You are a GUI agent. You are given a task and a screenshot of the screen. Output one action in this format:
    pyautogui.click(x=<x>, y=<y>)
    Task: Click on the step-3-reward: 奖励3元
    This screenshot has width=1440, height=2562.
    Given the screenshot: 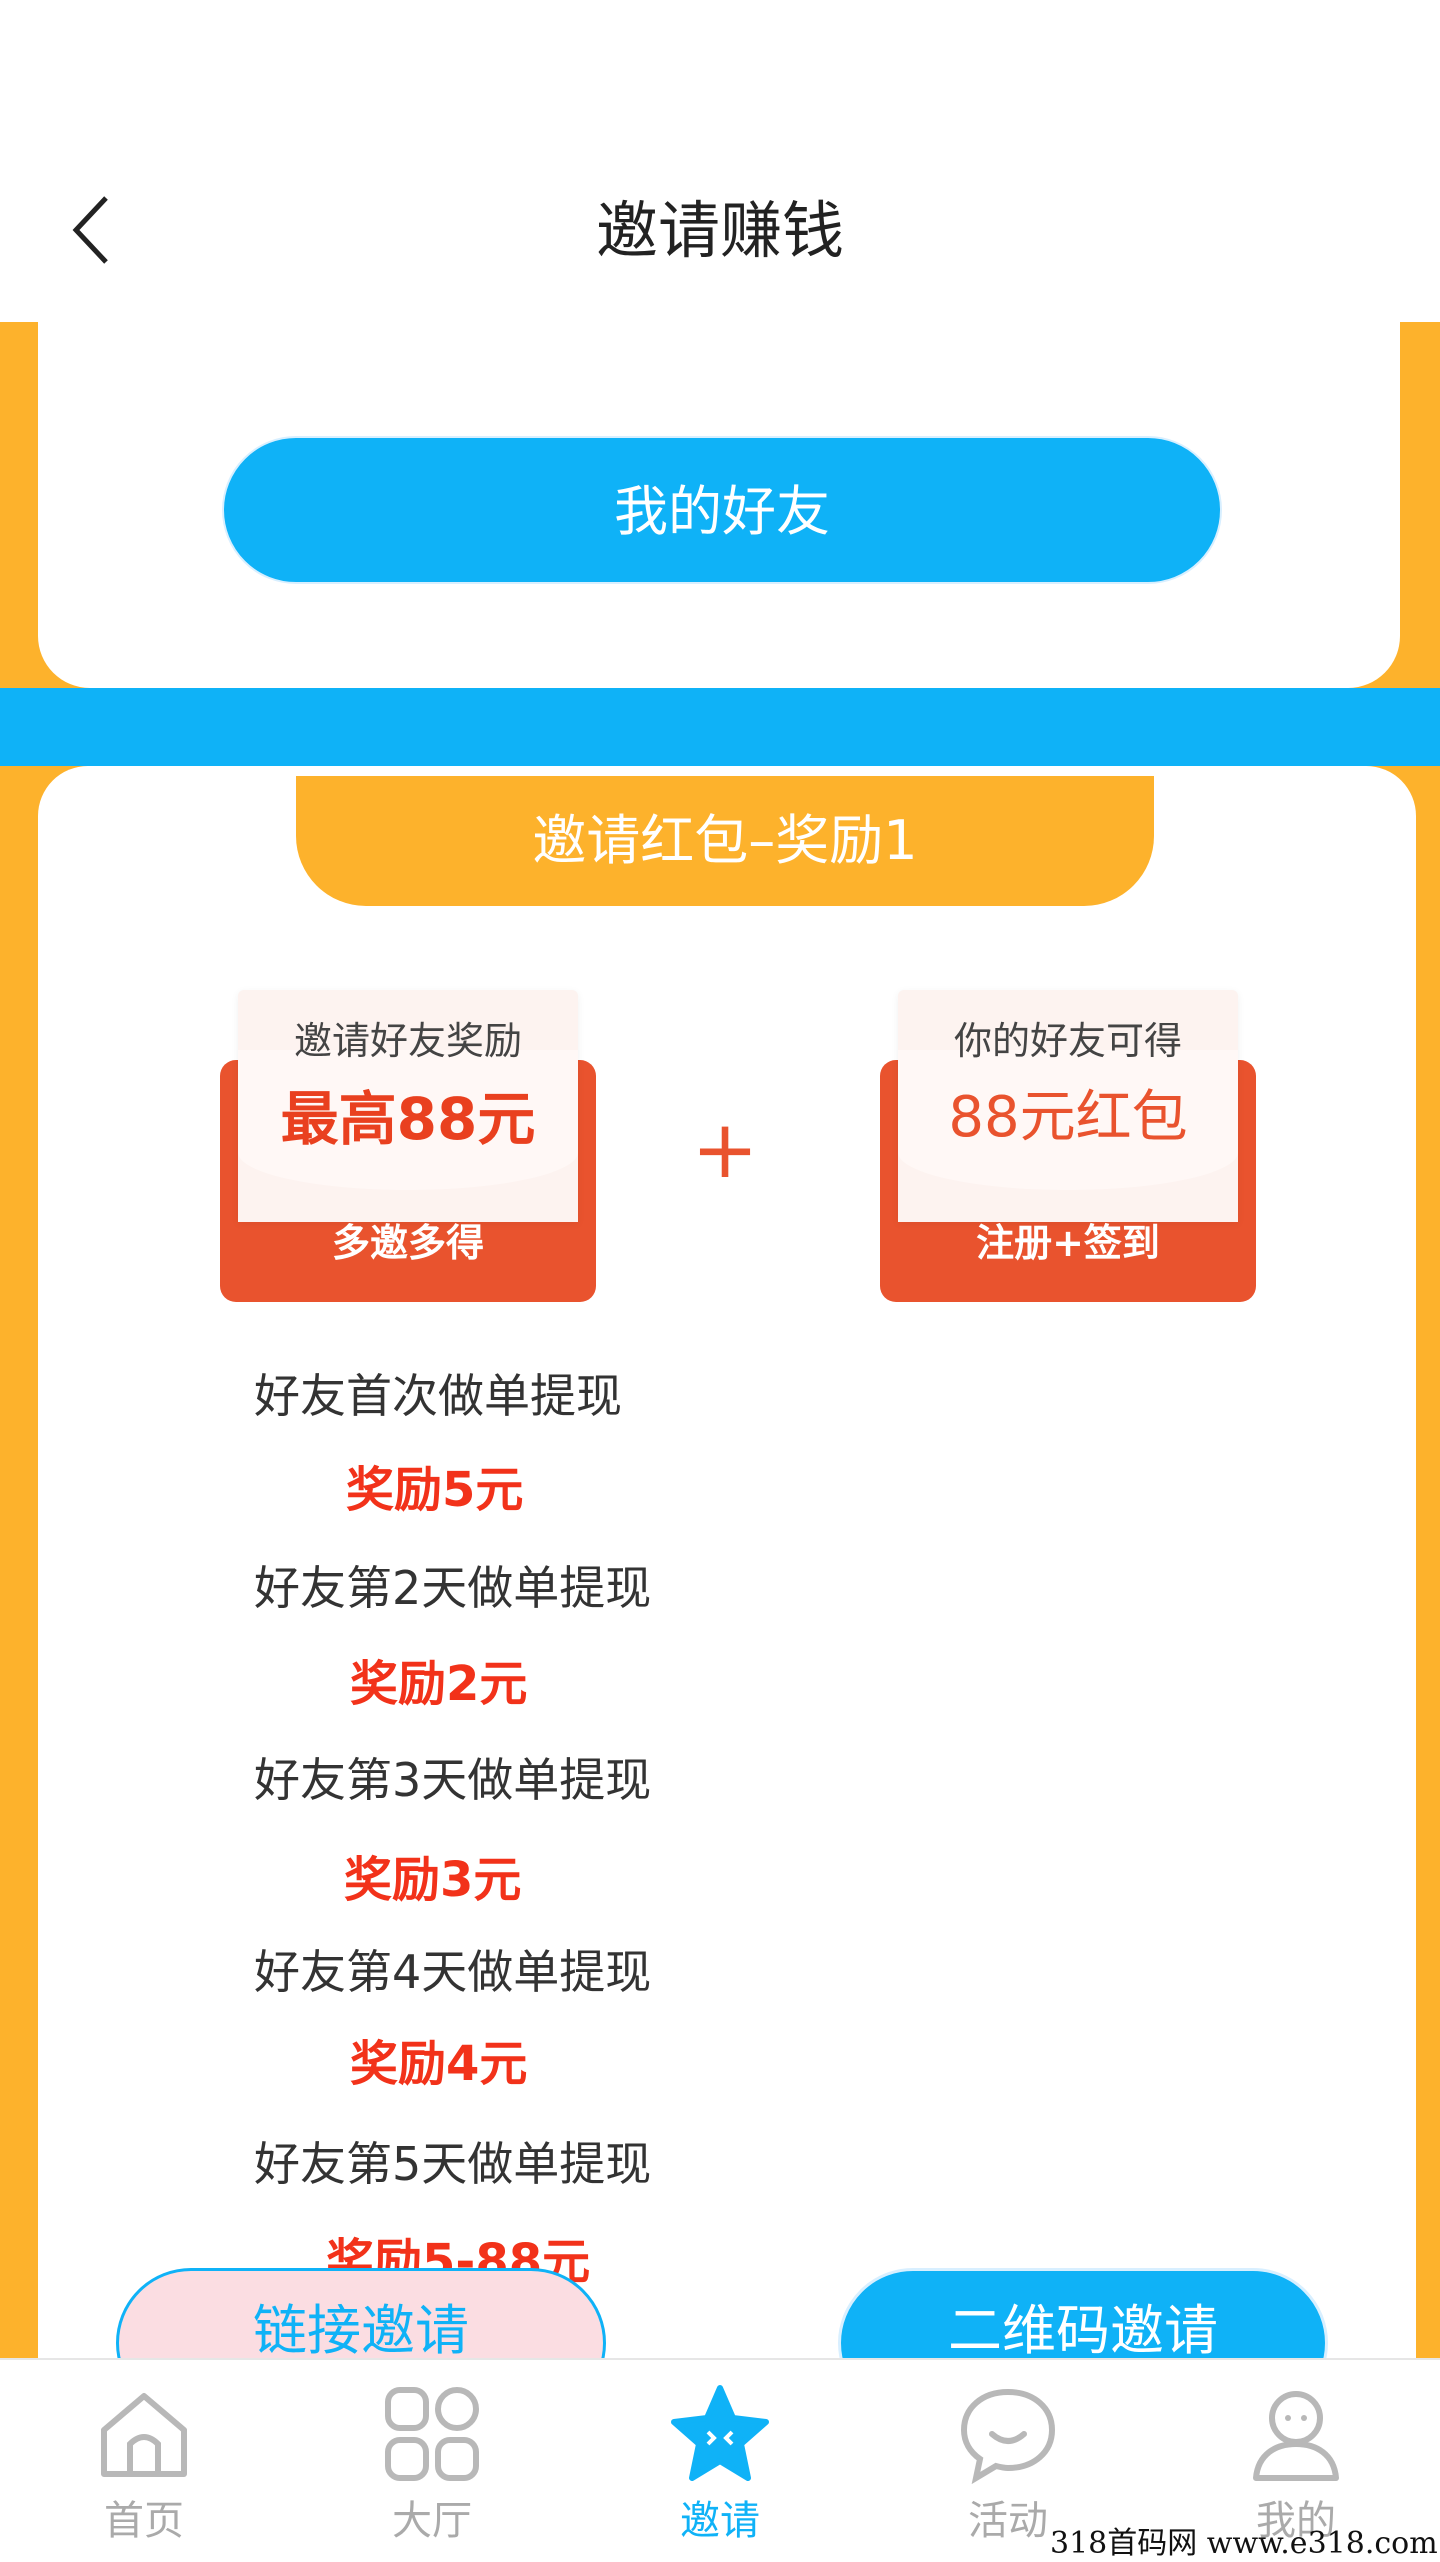 What is the action you would take?
    pyautogui.click(x=433, y=1880)
    